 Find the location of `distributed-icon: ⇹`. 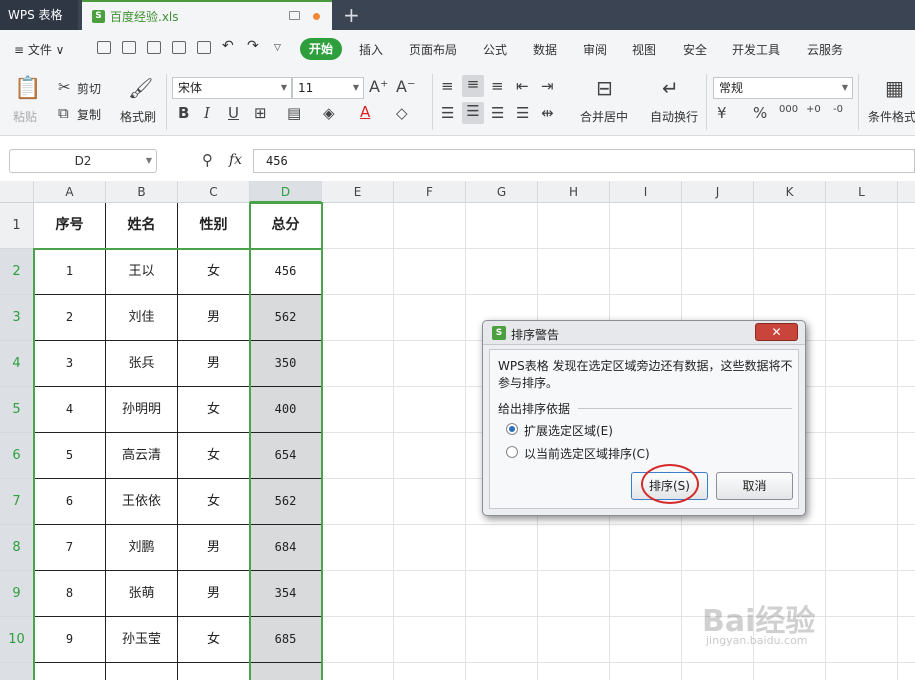

distributed-icon: ⇹ is located at coordinates (547, 113).